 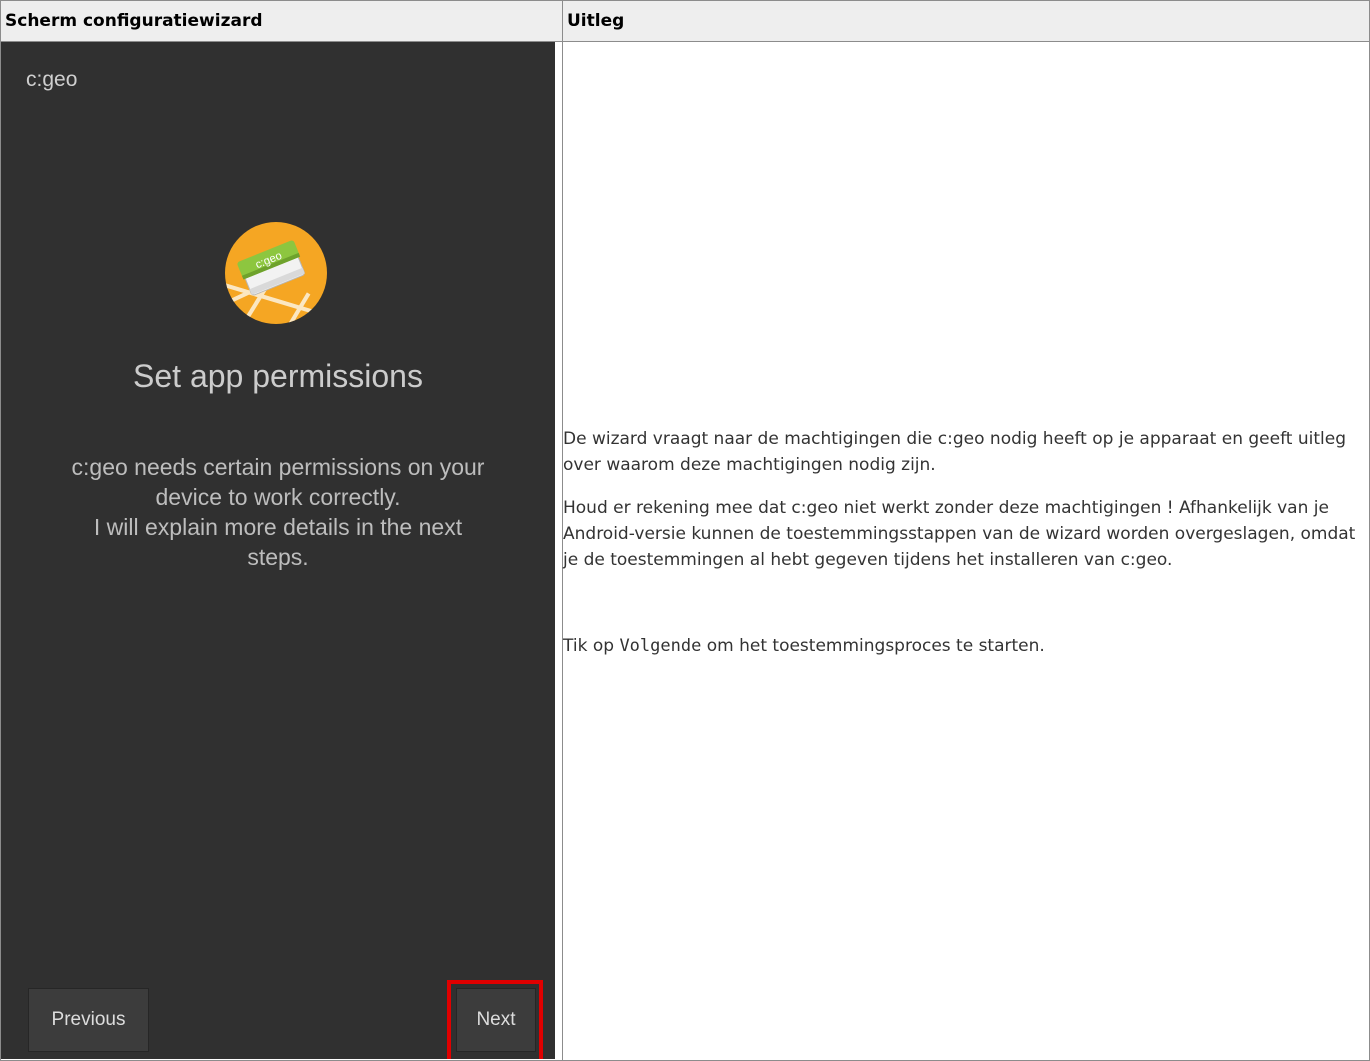 I want to click on next-button: Next, so click(x=496, y=1020).